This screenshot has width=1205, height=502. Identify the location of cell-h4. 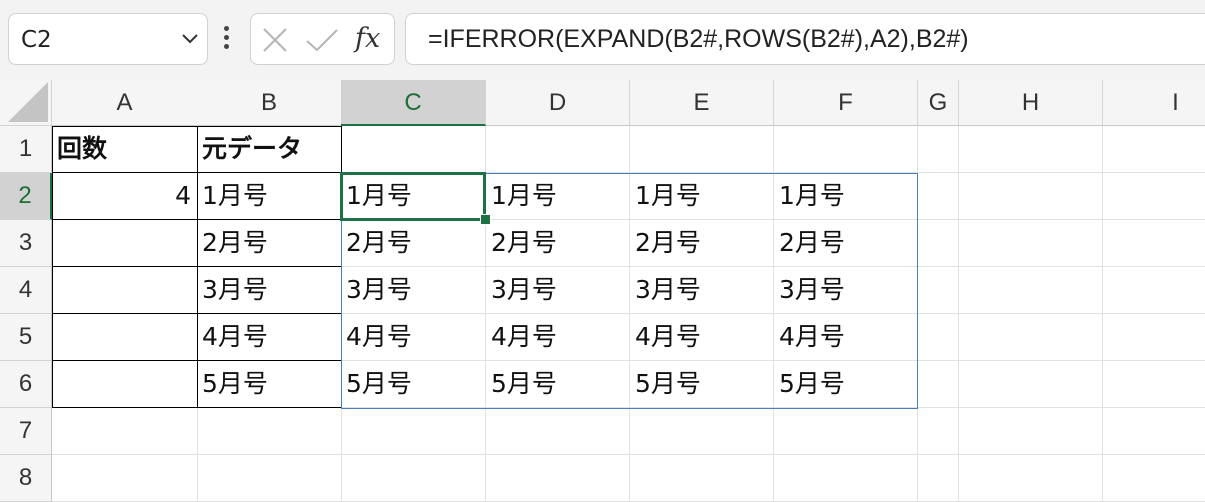
(1031, 290).